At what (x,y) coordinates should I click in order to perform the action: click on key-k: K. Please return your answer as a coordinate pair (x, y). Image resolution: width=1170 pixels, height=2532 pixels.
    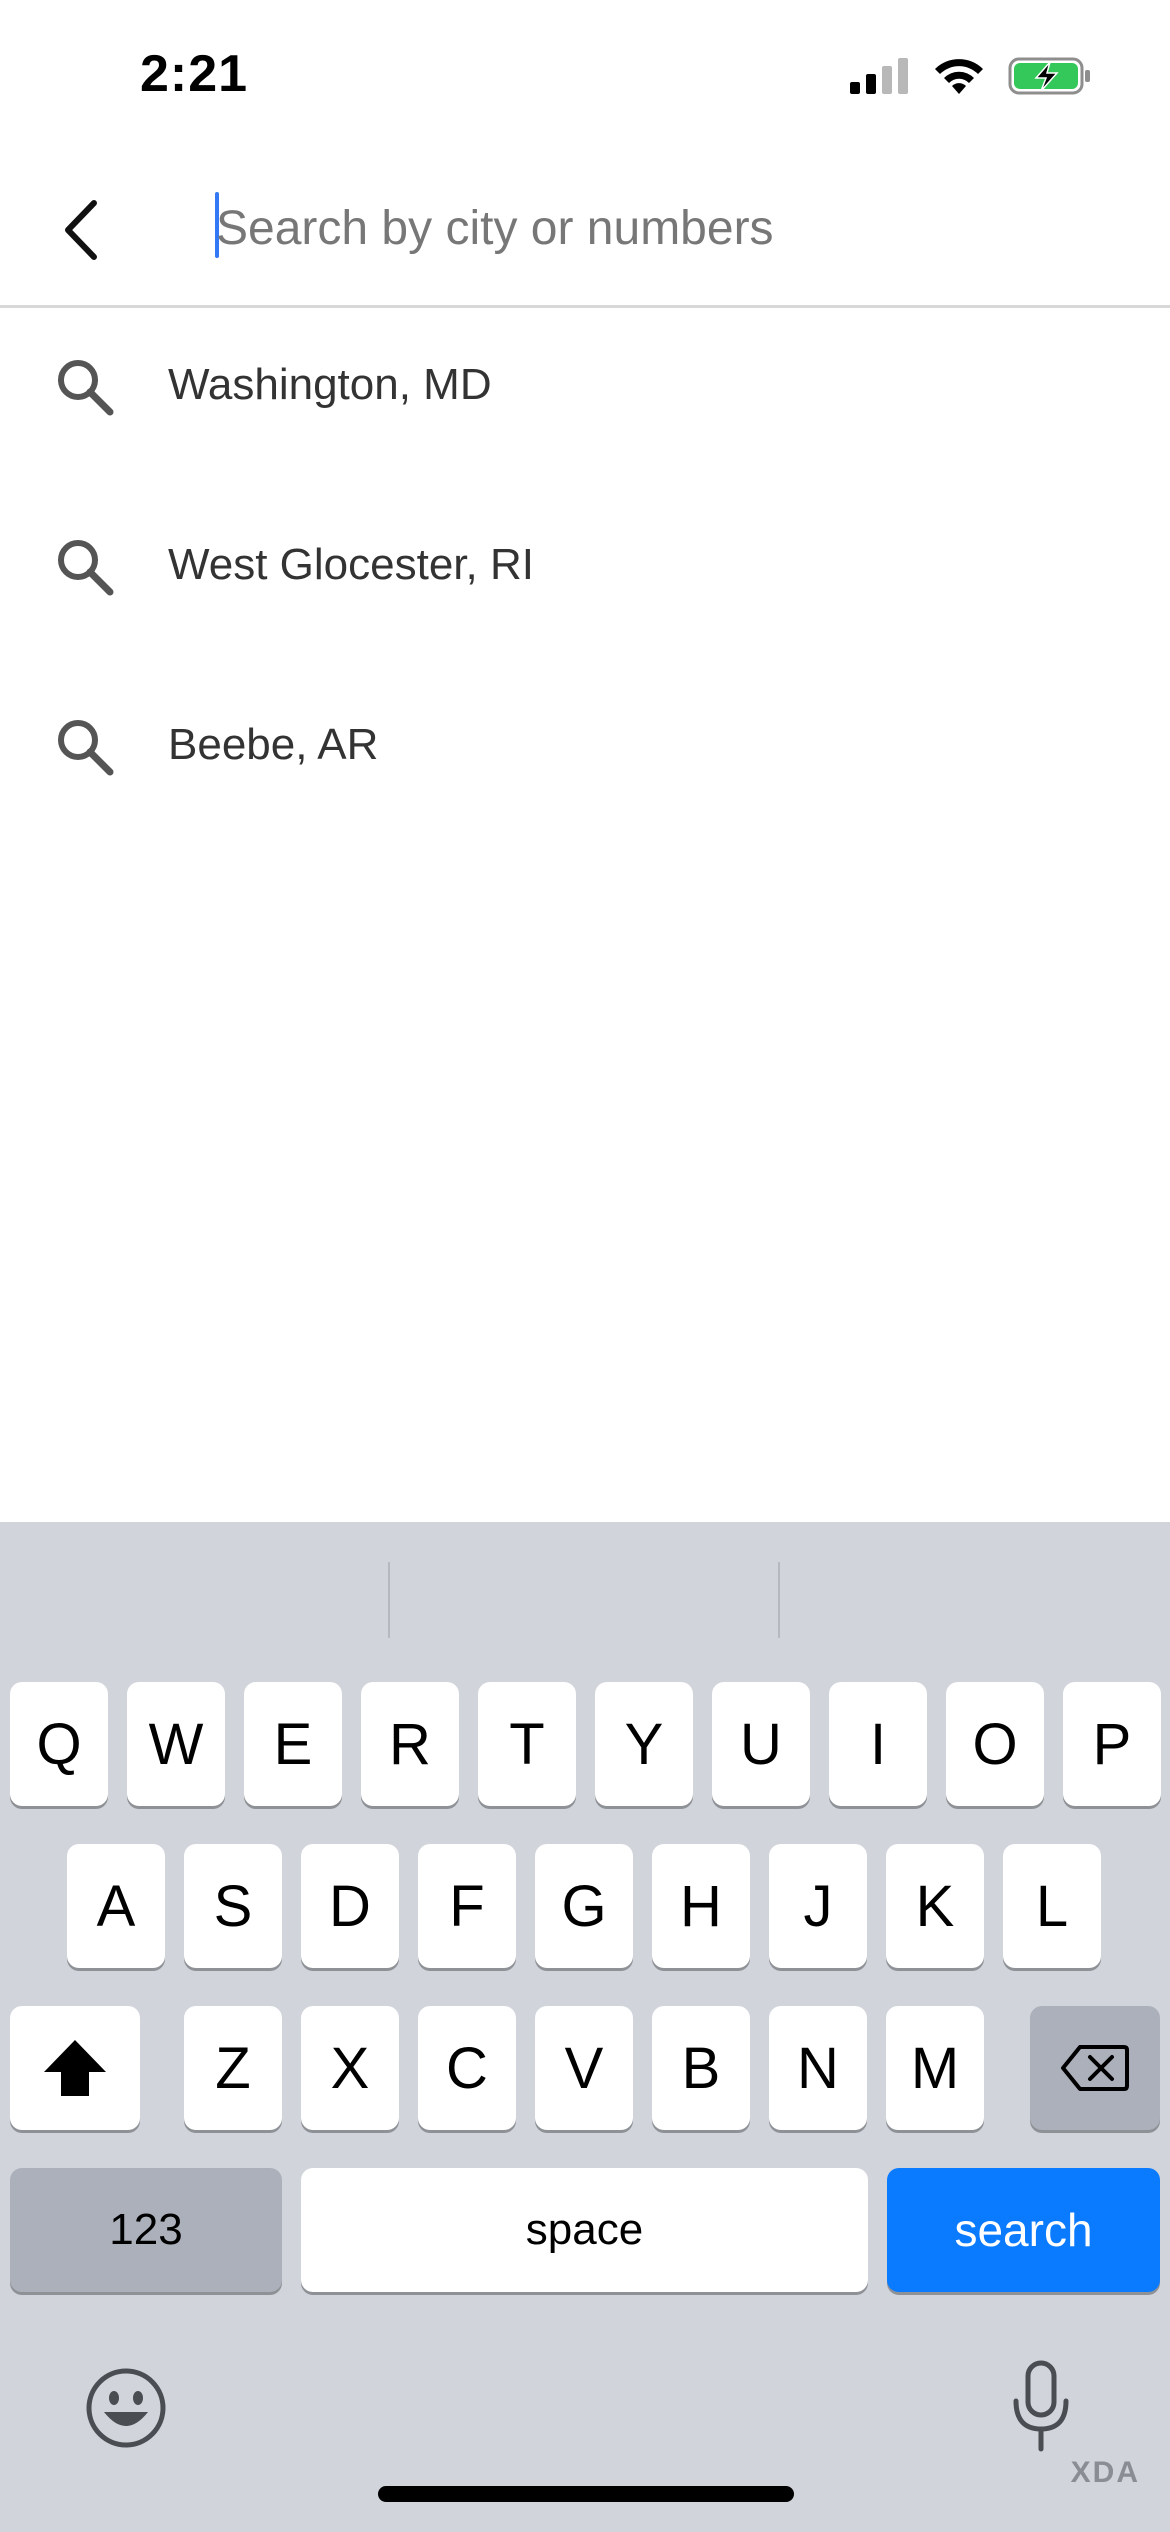
    Looking at the image, I should click on (935, 1906).